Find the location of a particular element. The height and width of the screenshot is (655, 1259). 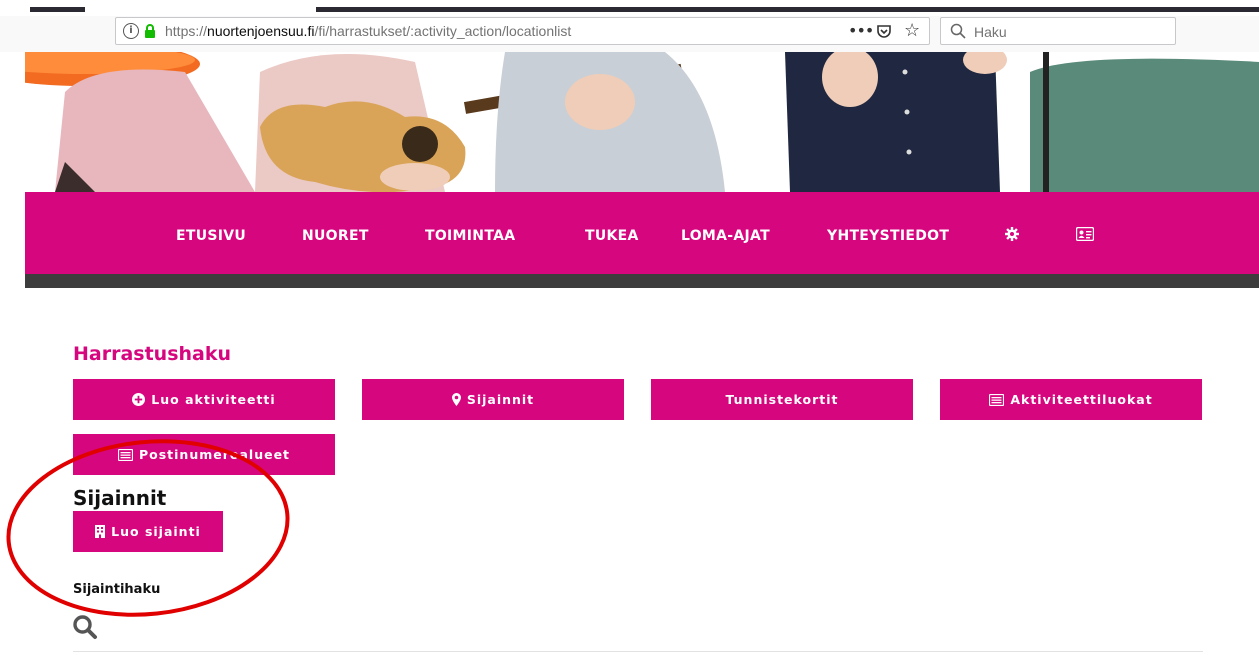

locations-label: Sijainnit is located at coordinates (500, 399).